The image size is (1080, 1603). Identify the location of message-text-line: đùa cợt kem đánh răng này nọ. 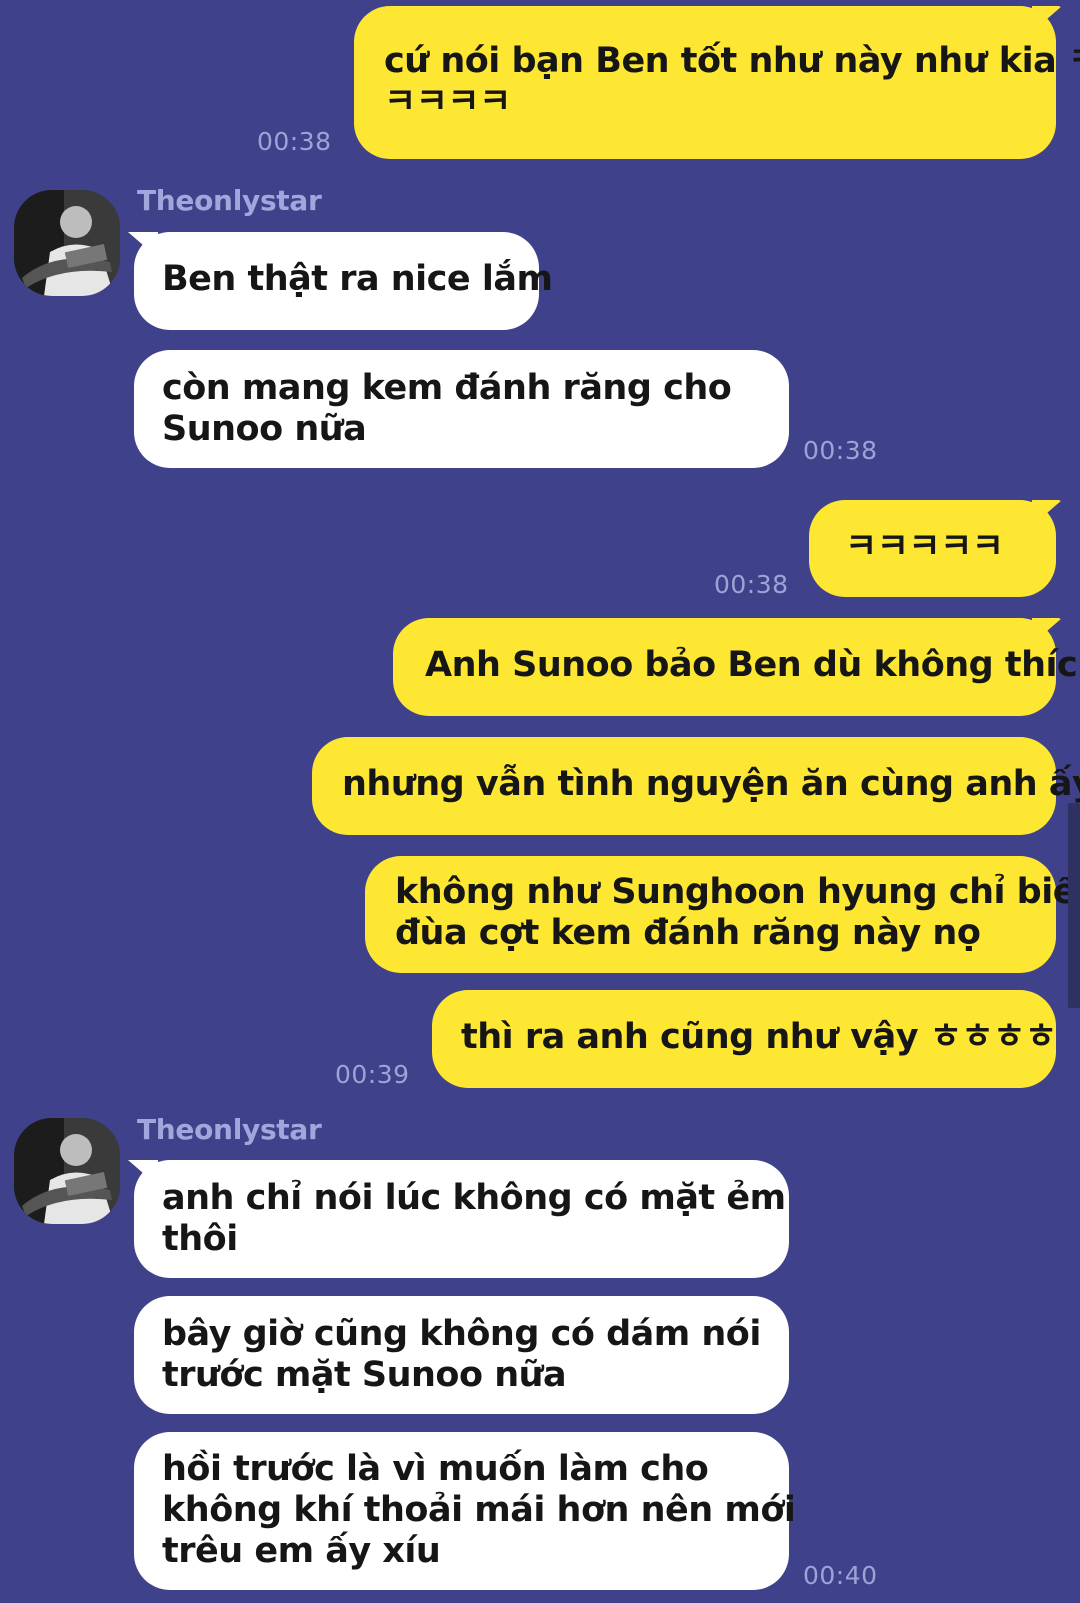
(688, 933).